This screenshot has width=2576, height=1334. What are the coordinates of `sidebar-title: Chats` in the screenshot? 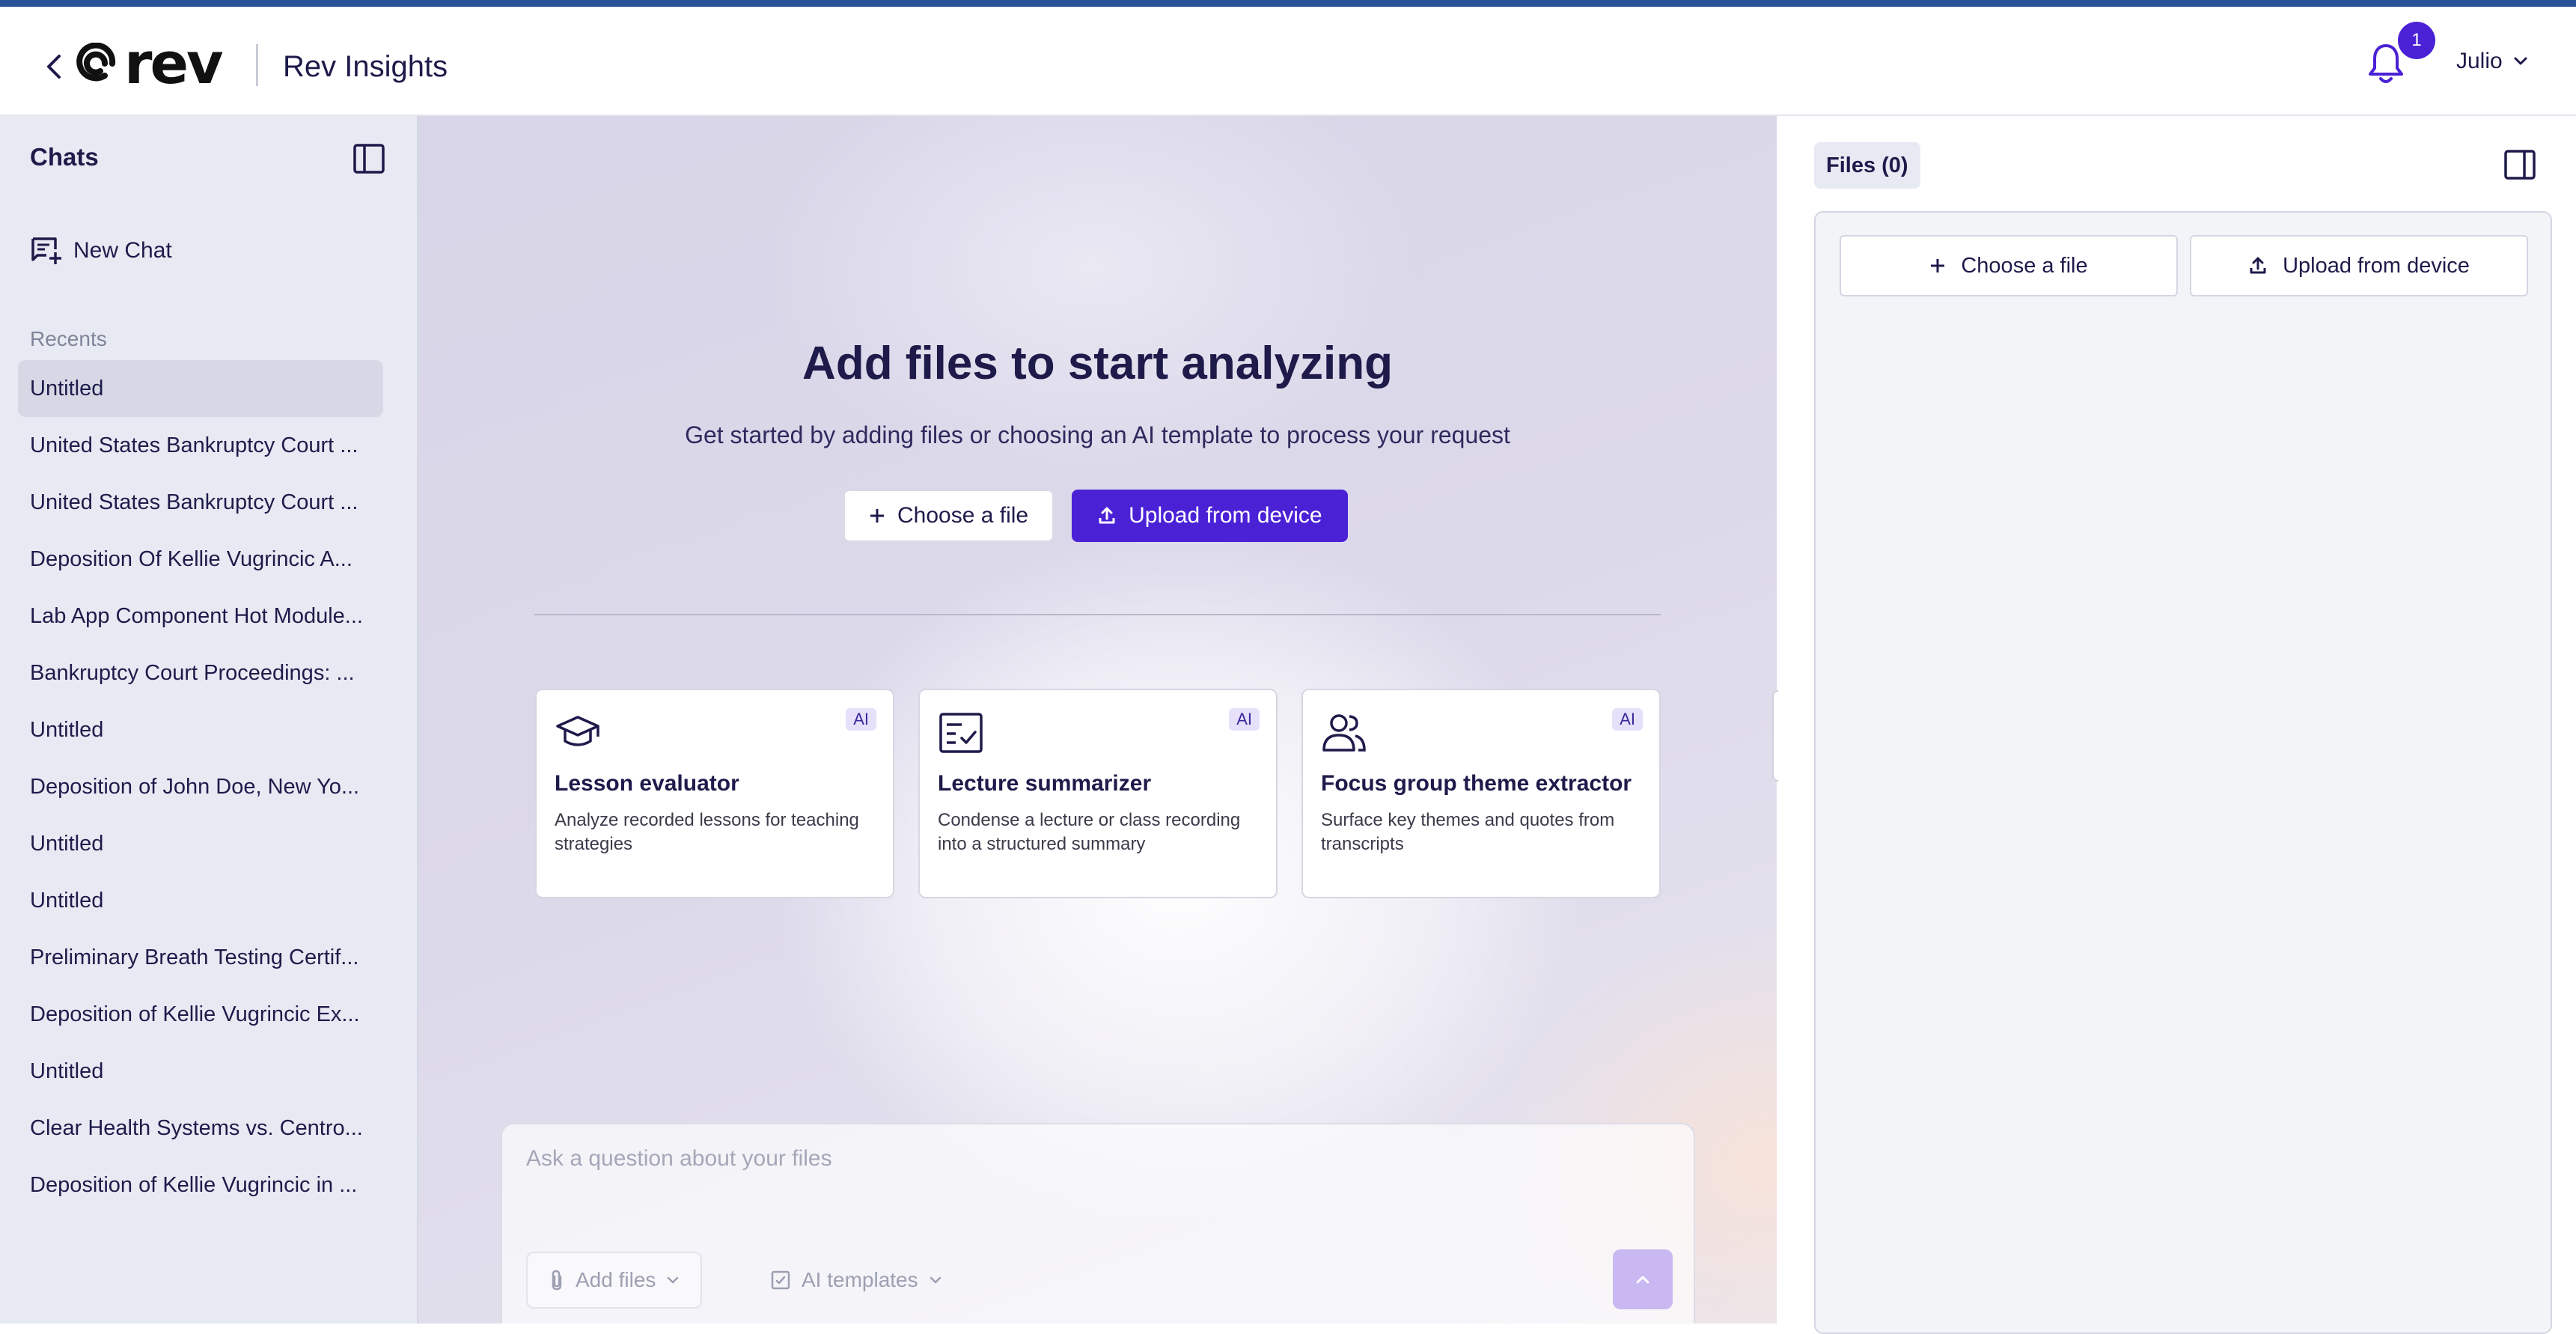 It's located at (64, 157).